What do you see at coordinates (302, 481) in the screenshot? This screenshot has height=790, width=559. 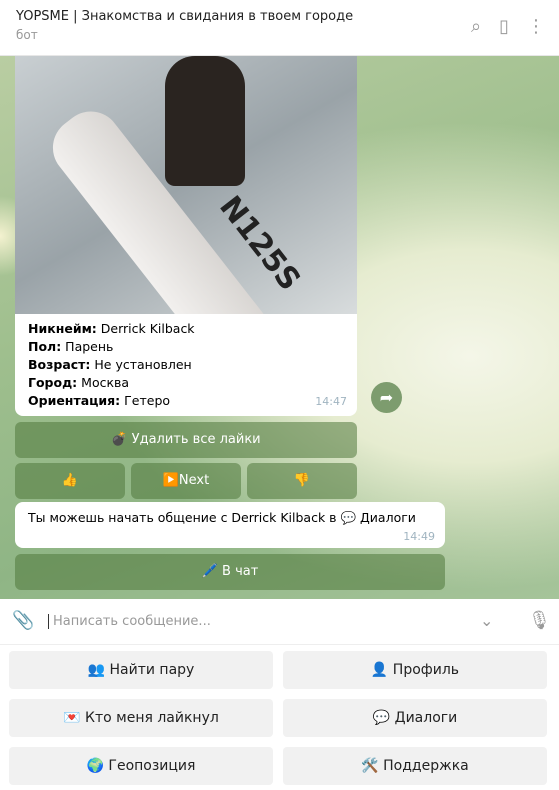 I see `dislike-button: 👎` at bounding box center [302, 481].